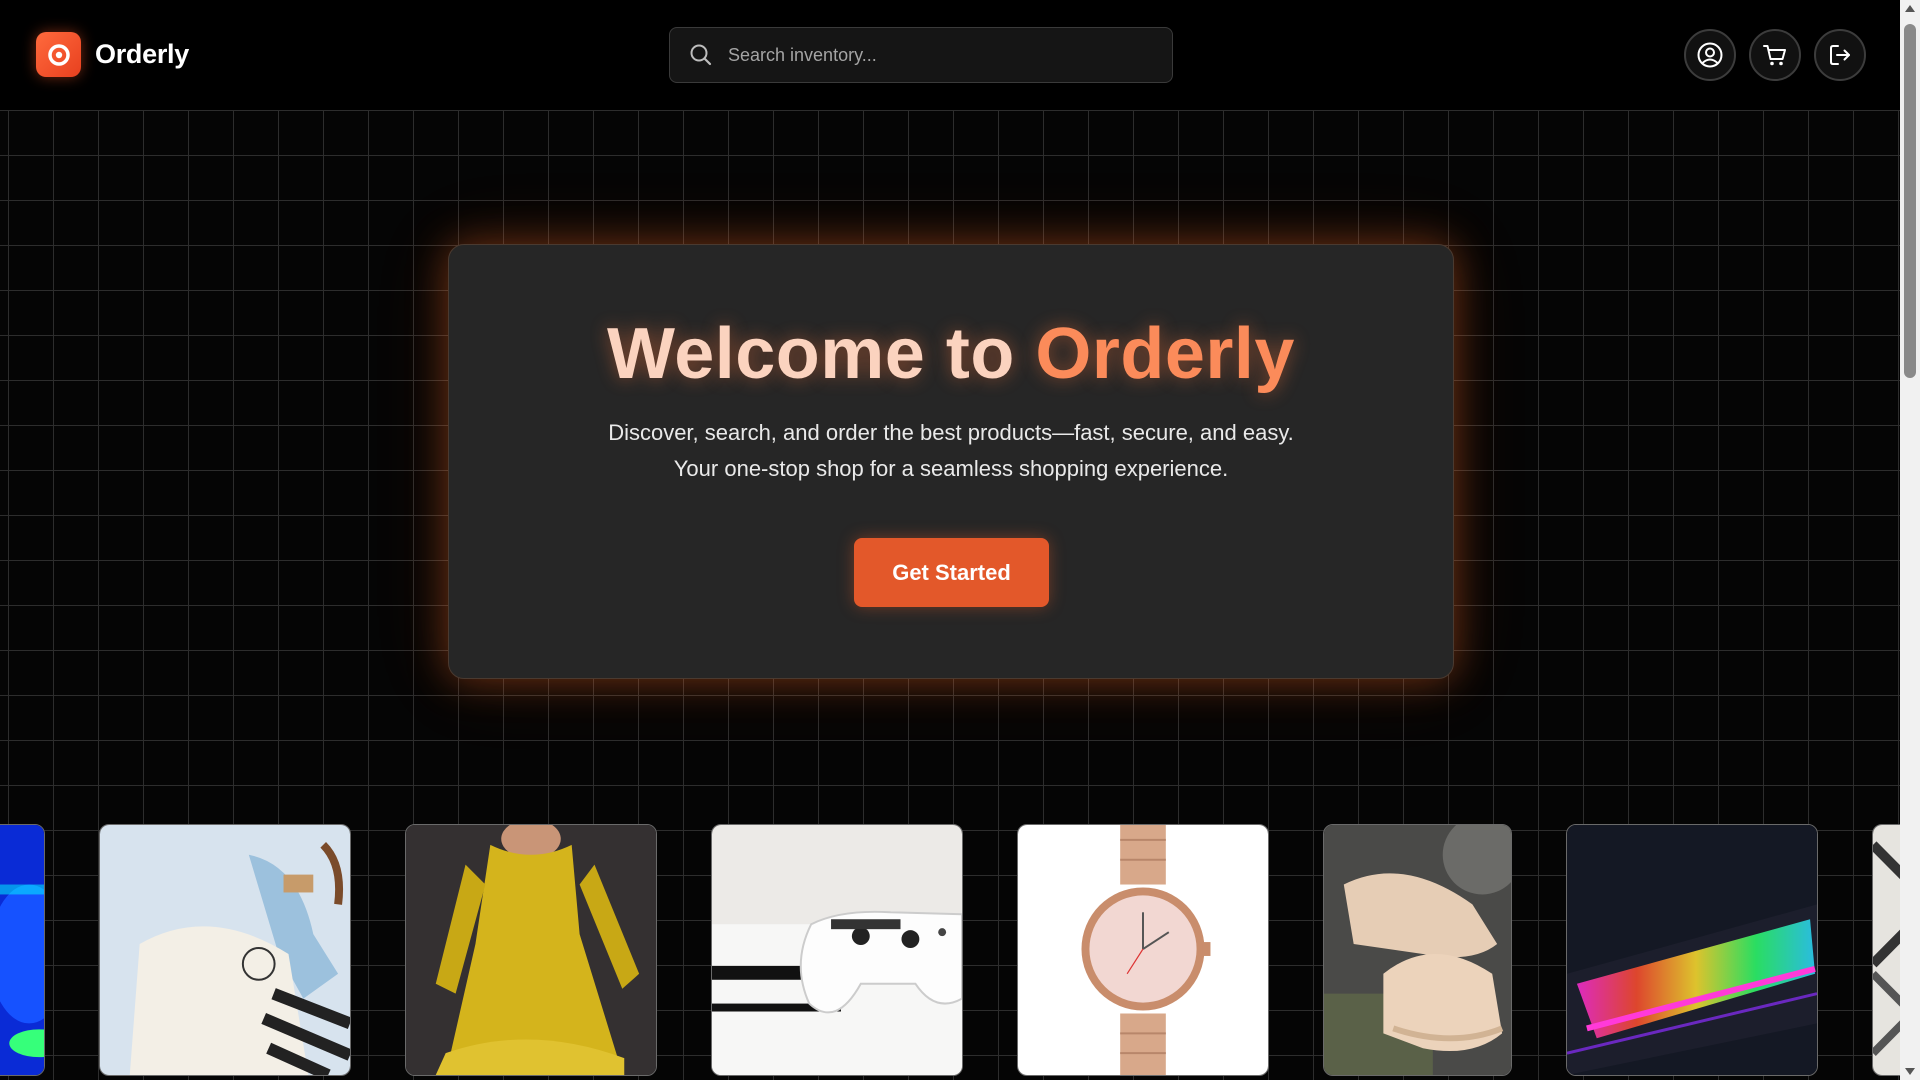 The height and width of the screenshot is (1080, 1920). Describe the element at coordinates (936, 55) in the screenshot. I see `search-input` at that location.